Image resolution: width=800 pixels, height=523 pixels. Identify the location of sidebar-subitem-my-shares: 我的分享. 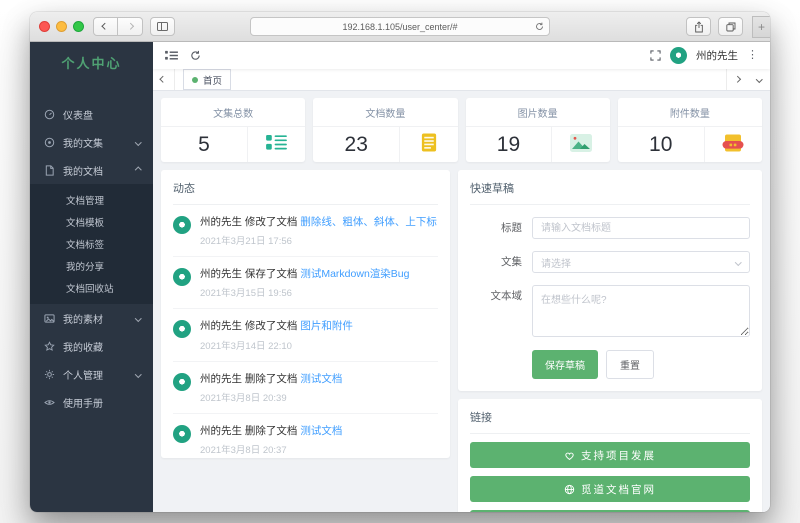
(91, 266).